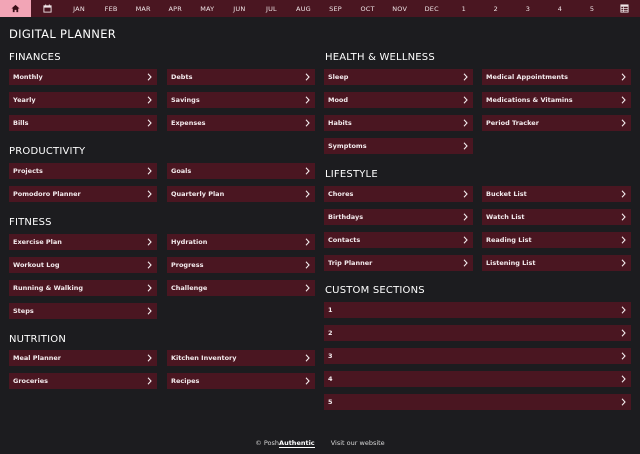 The image size is (640, 454). I want to click on link-label: 3, so click(330, 356).